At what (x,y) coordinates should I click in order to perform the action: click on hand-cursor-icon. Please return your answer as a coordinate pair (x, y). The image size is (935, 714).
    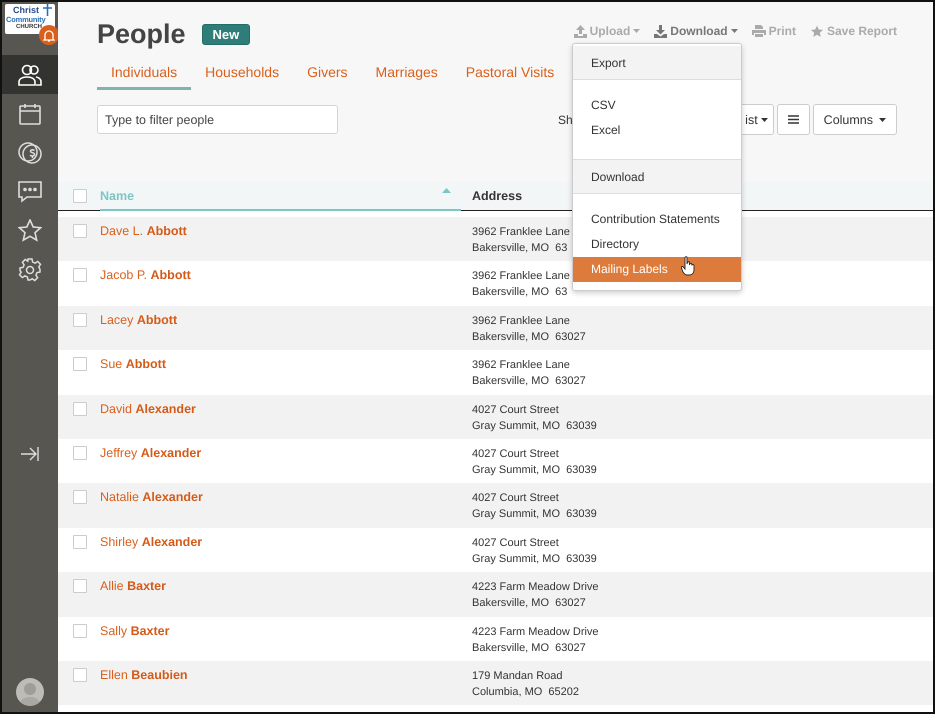
    Looking at the image, I should click on (688, 266).